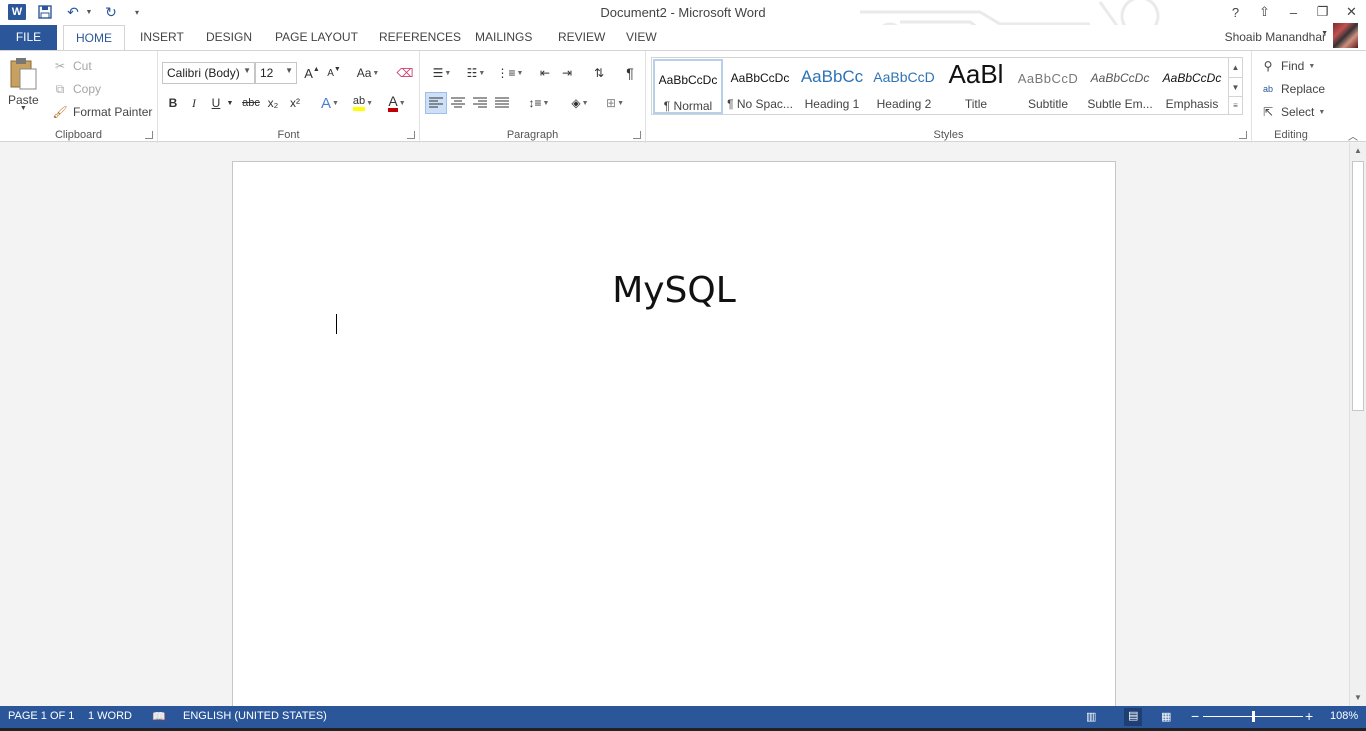 This screenshot has width=1366, height=731. What do you see at coordinates (1243, 135) in the screenshot?
I see `styles-dialog-launcher-icon` at bounding box center [1243, 135].